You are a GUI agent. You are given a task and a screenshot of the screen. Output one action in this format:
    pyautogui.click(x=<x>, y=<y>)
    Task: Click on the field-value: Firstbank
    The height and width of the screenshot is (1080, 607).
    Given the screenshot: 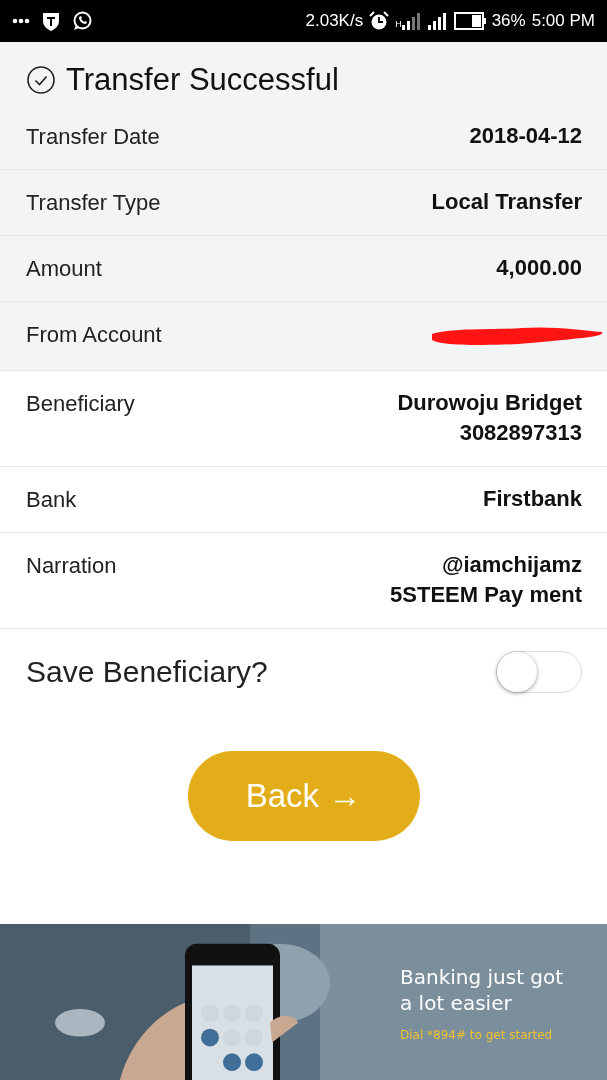 What is the action you would take?
    pyautogui.click(x=532, y=499)
    